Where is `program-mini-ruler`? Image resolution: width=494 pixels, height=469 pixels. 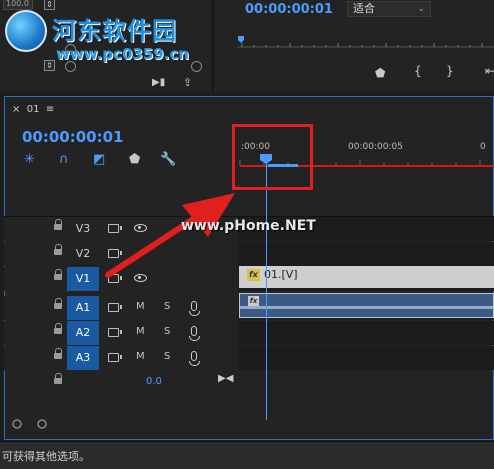
program-mini-ruler is located at coordinates (366, 43).